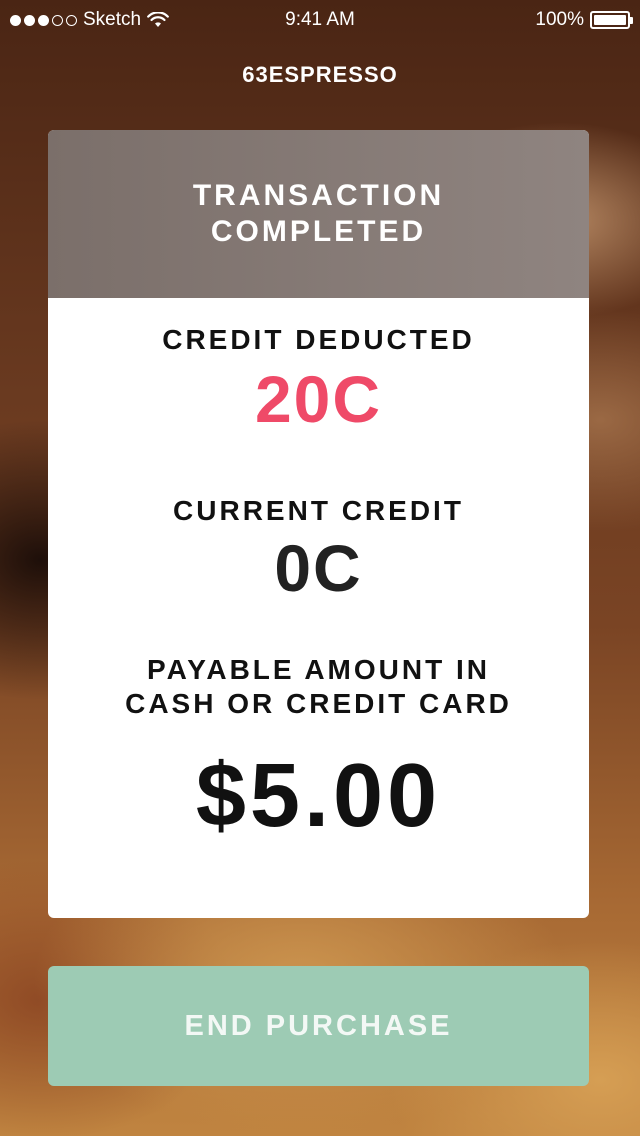 This screenshot has width=640, height=1136. I want to click on credit-deducted-value: 20C, so click(318, 399).